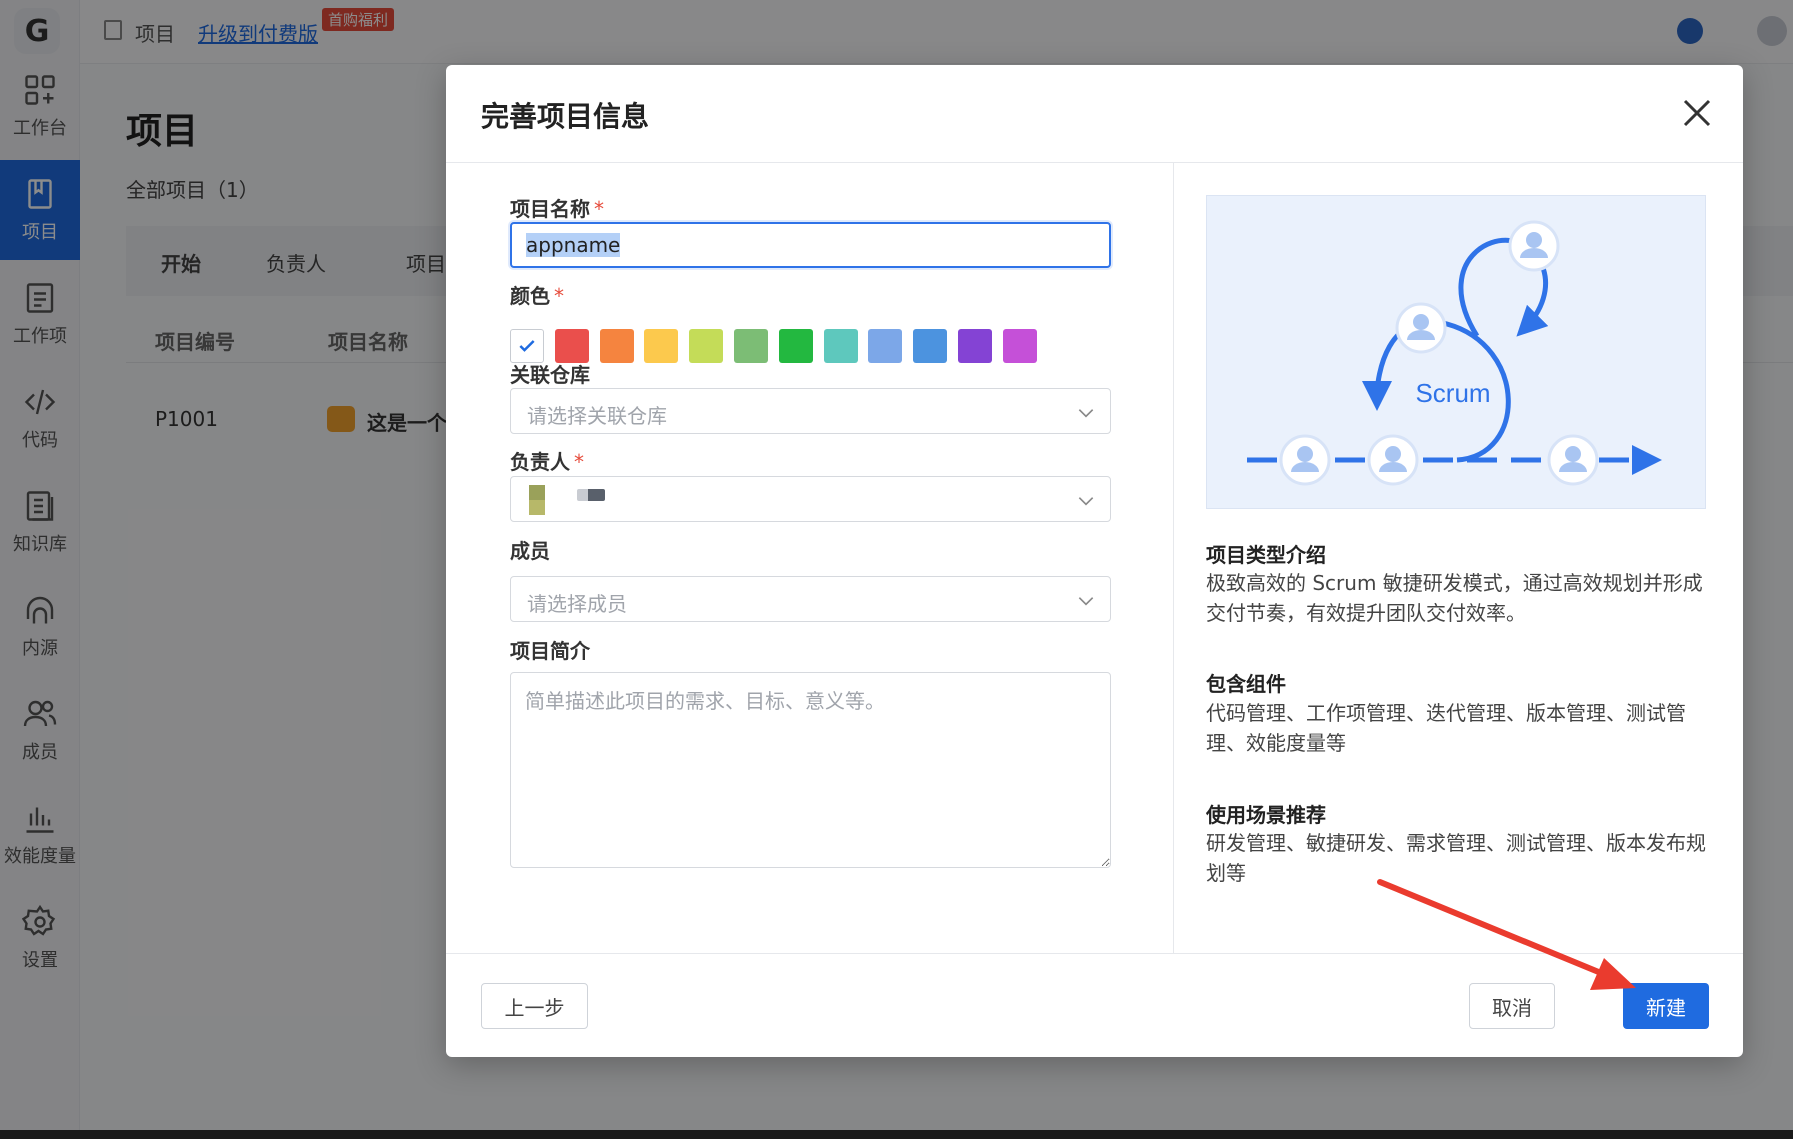 The image size is (1793, 1139). I want to click on info-heading: 包含组件, so click(1246, 684).